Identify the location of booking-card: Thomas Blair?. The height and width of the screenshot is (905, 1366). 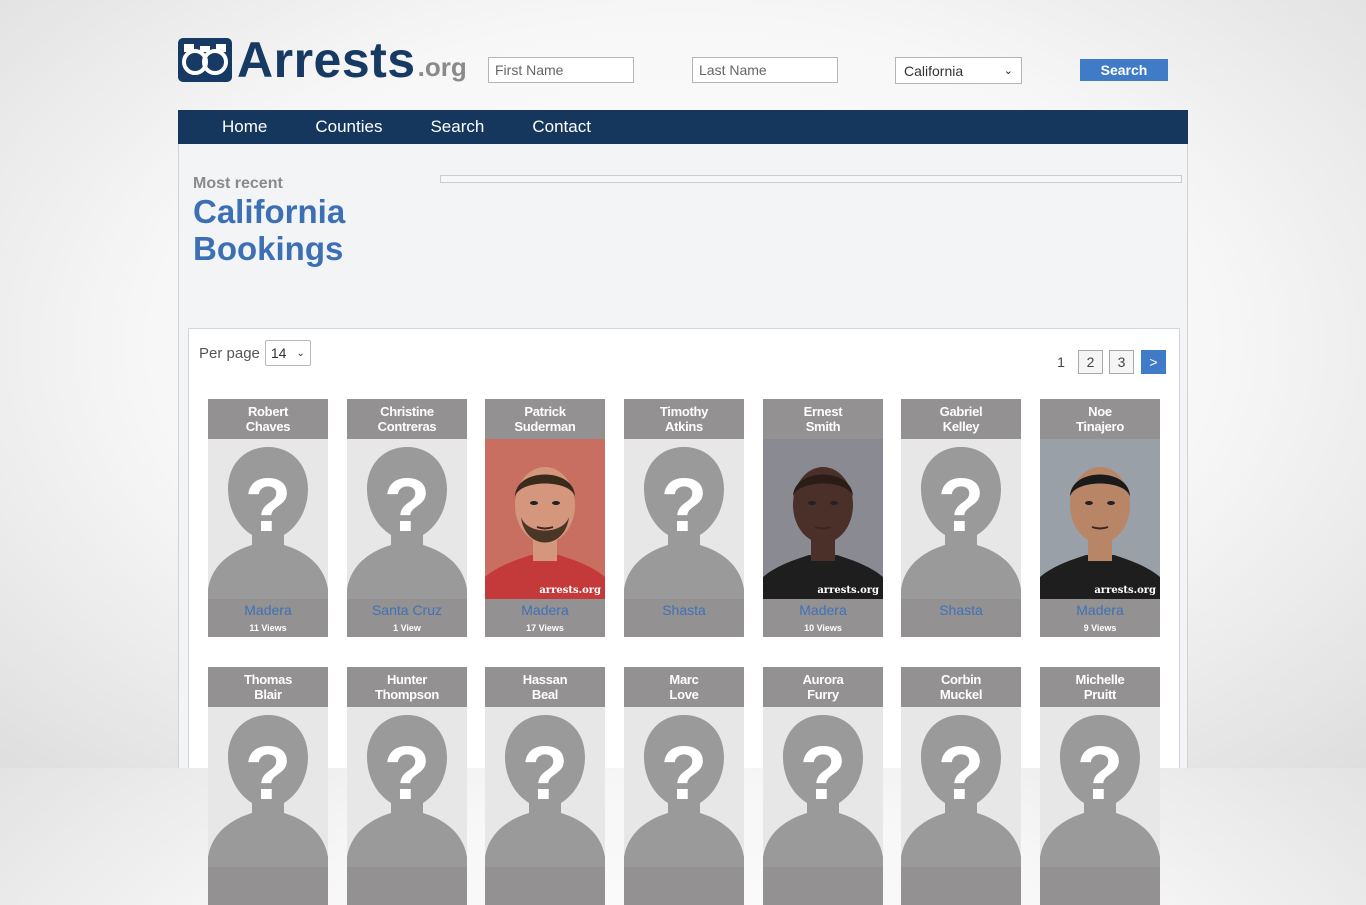
(268, 786).